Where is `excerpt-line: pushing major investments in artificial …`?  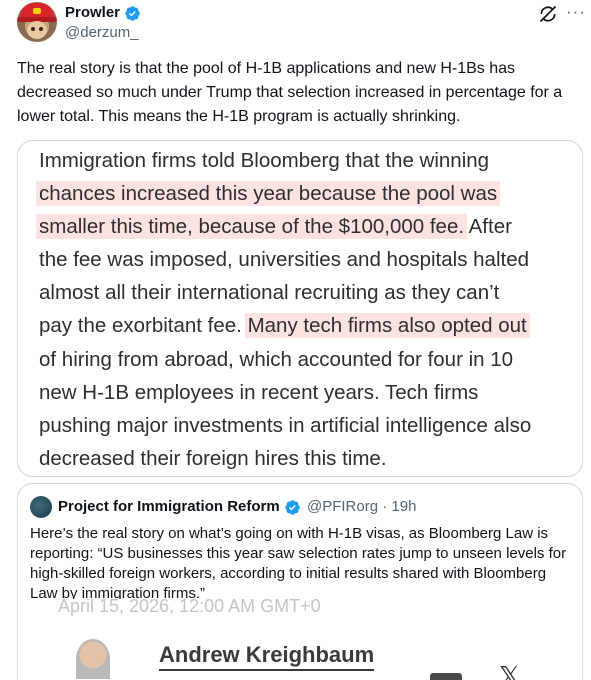 excerpt-line: pushing major investments in artificial … is located at coordinates (304, 425).